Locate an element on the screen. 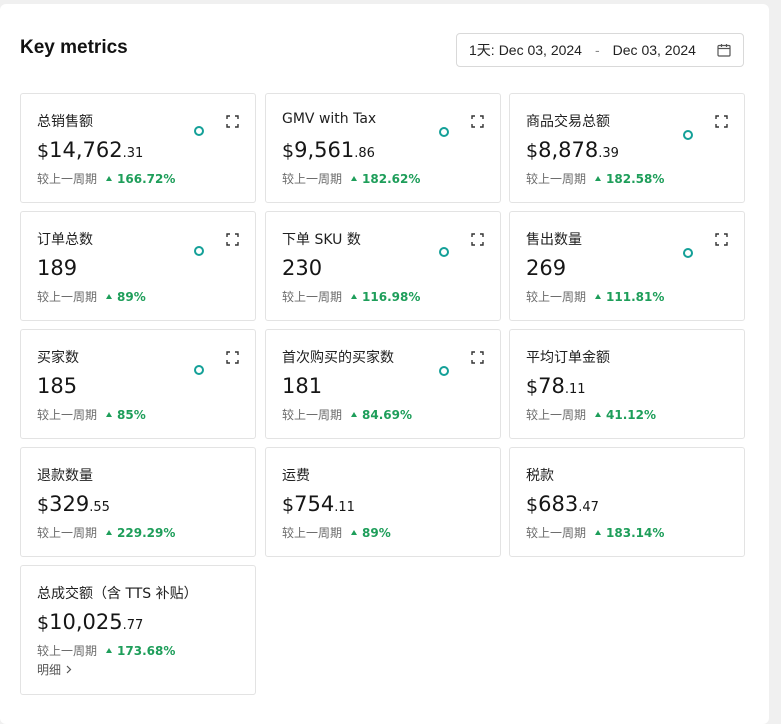  metric-change: 183.14% is located at coordinates (635, 532).